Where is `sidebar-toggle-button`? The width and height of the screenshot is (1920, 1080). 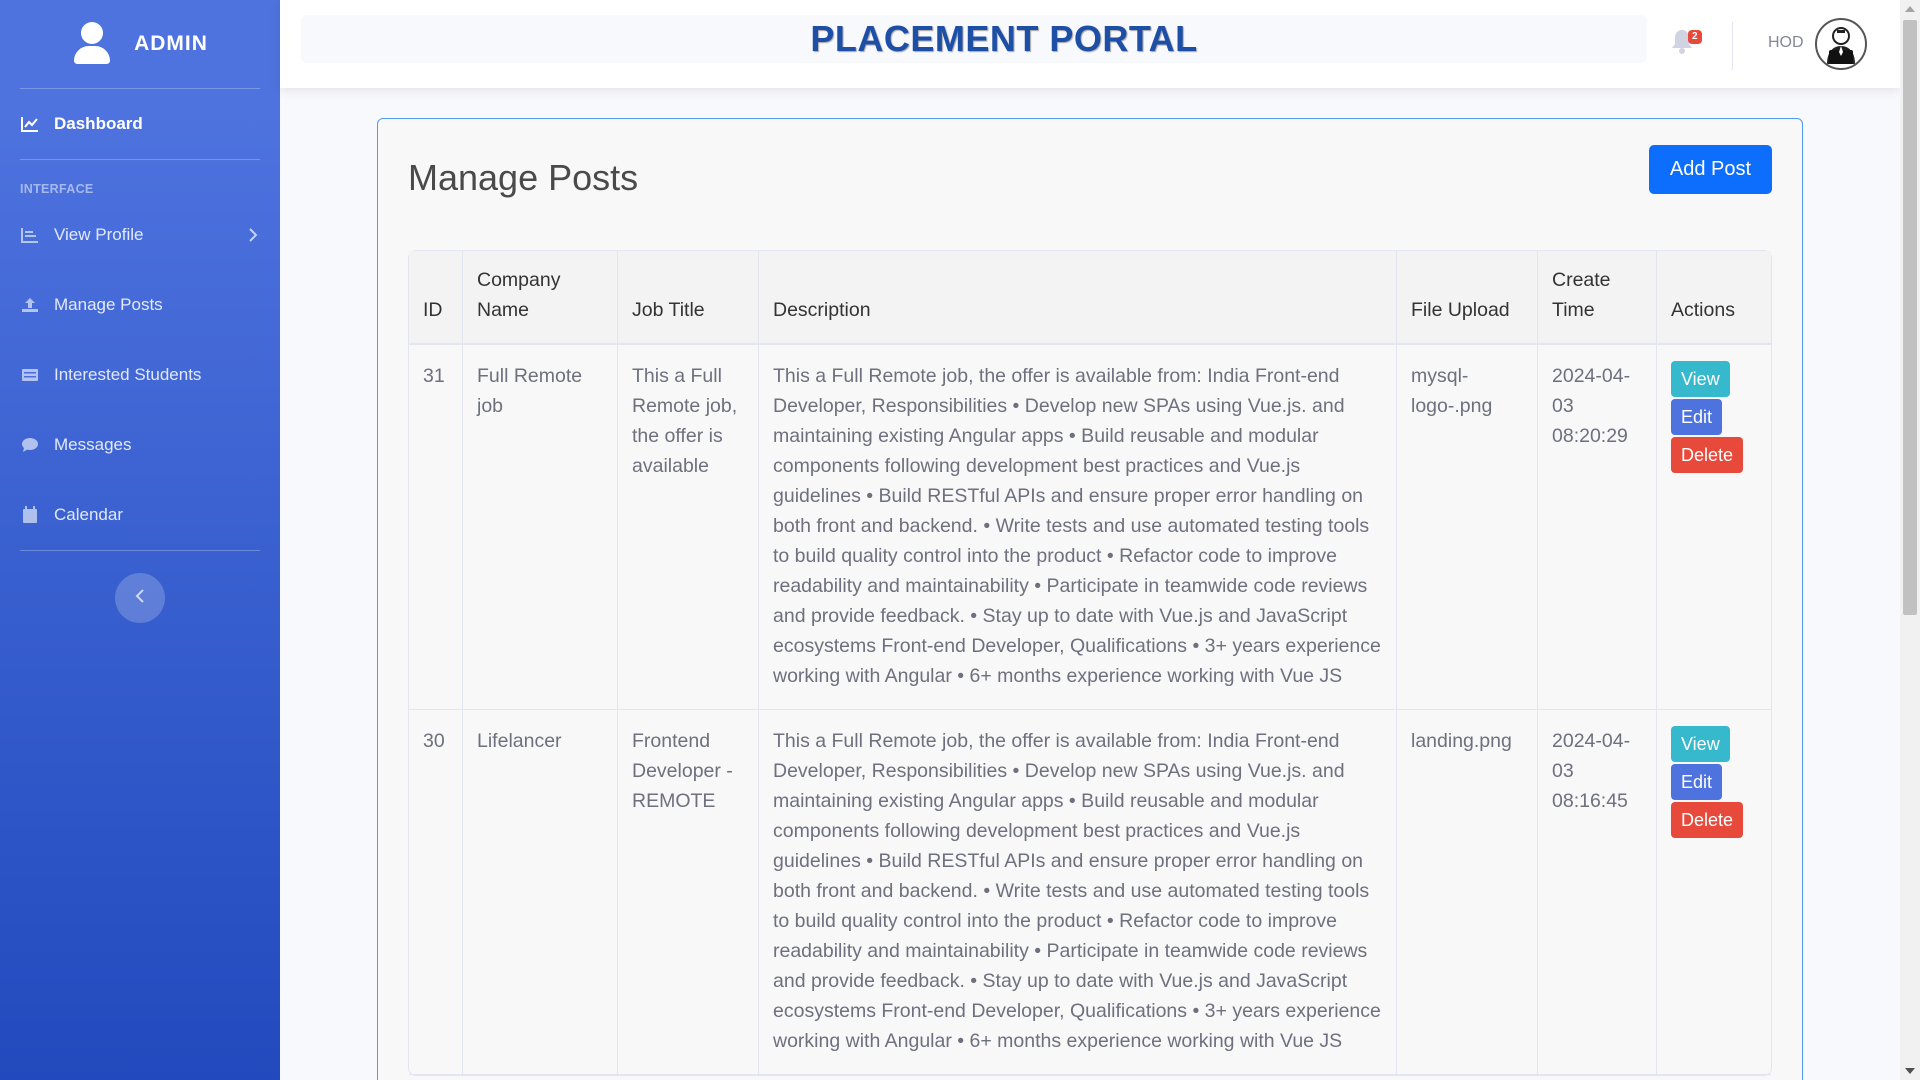
sidebar-toggle-button is located at coordinates (140, 598).